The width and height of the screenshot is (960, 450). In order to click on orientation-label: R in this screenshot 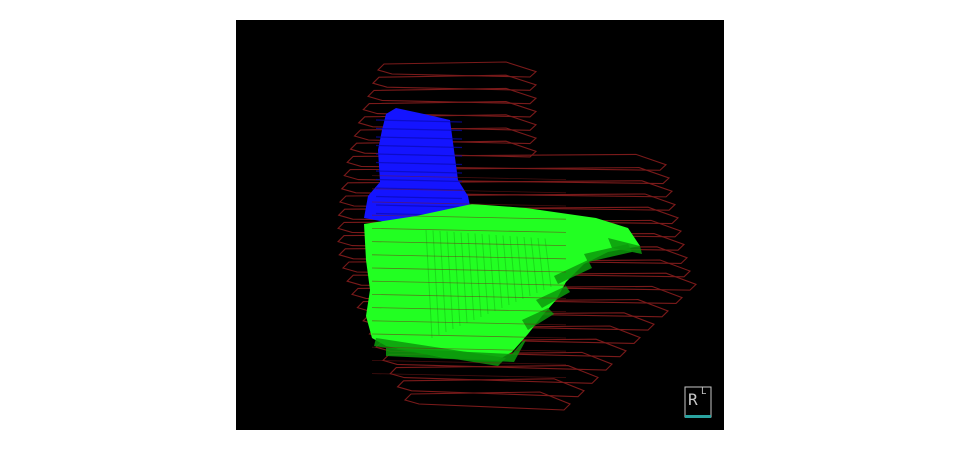, I will do `click(693, 399)`.